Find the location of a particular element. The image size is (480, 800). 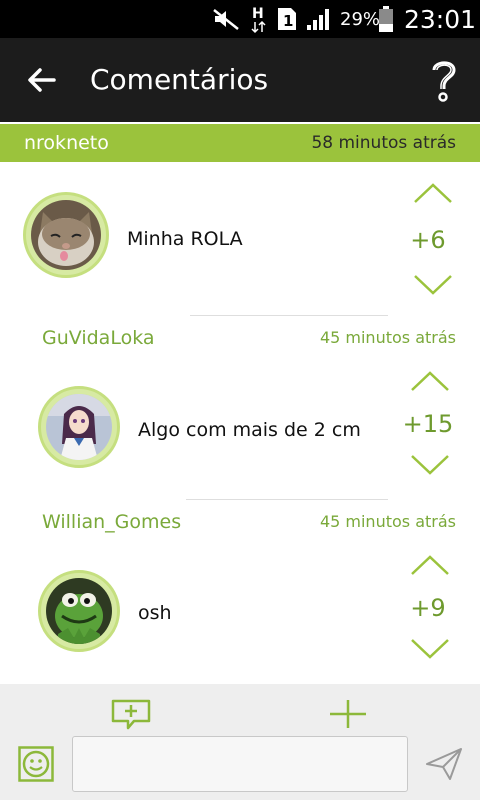

help-icon is located at coordinates (444, 81).